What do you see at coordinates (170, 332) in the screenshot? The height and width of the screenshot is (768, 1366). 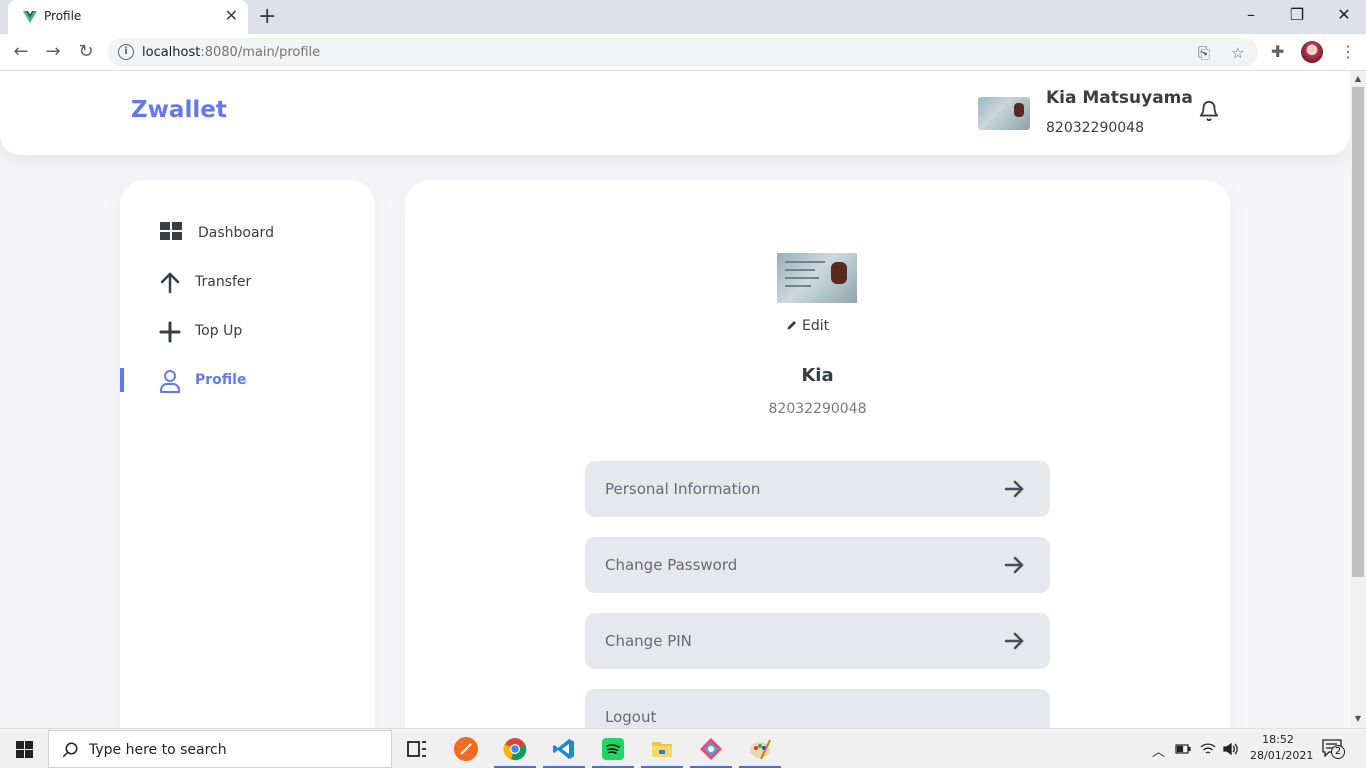 I see `plus-icon` at bounding box center [170, 332].